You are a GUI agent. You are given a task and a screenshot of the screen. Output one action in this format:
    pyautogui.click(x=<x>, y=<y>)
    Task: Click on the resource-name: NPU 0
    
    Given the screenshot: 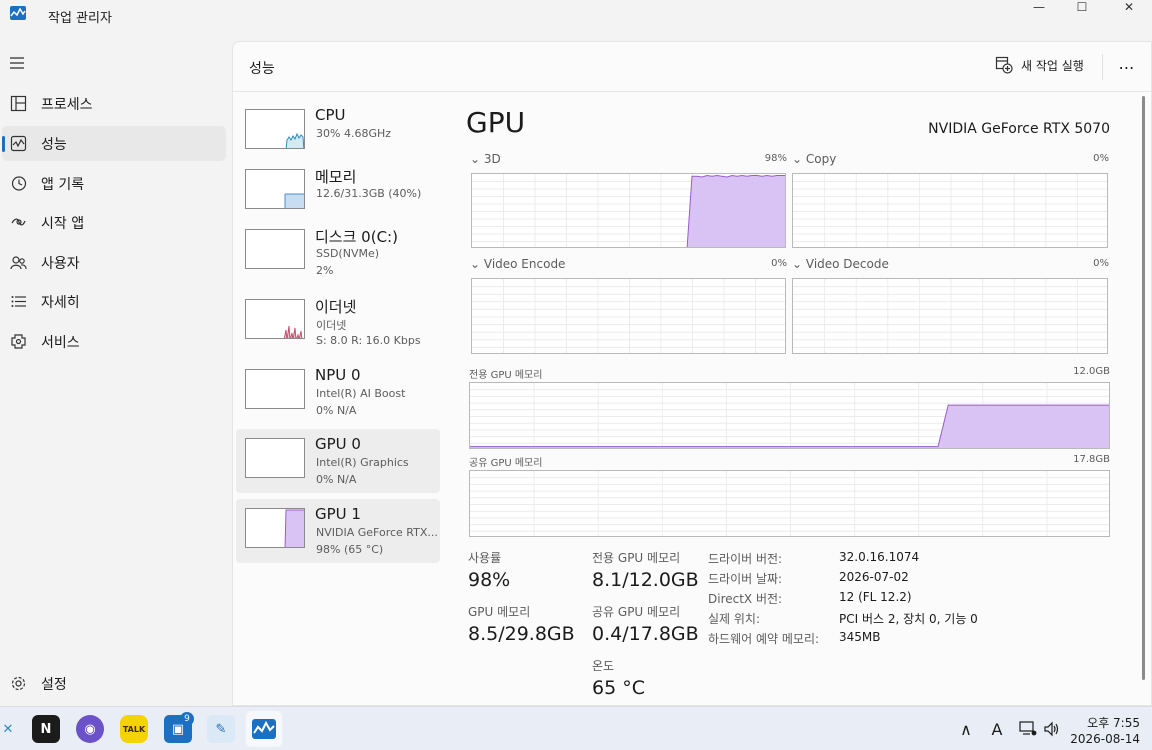 What is the action you would take?
    pyautogui.click(x=338, y=375)
    